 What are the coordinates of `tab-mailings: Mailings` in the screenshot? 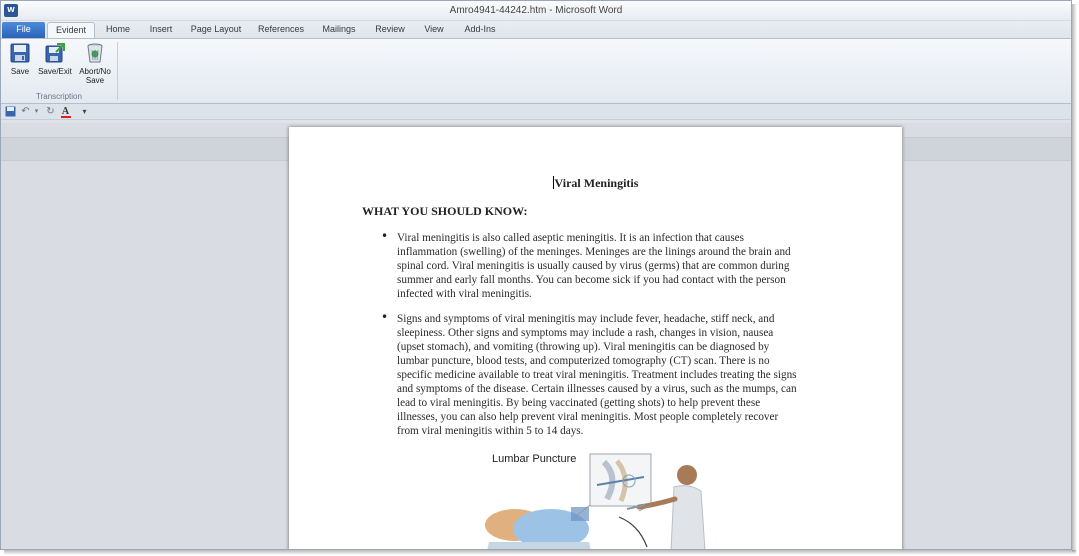 It's located at (339, 30).